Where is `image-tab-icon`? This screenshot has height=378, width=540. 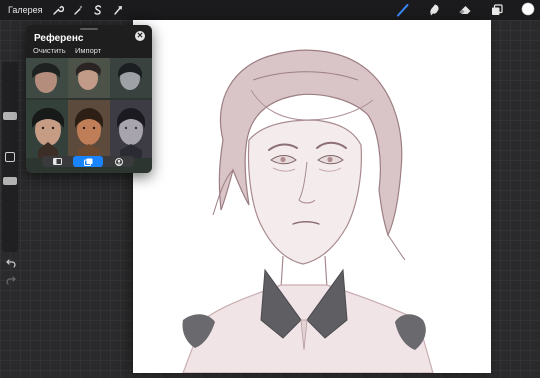 image-tab-icon is located at coordinates (88, 161).